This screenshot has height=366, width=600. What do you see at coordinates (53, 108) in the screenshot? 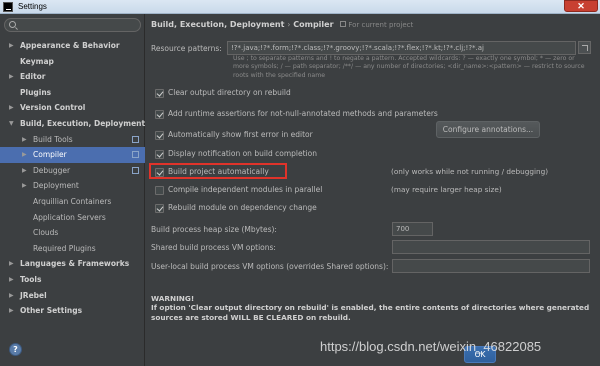
I see `sidebar-item-label: Version Control` at bounding box center [53, 108].